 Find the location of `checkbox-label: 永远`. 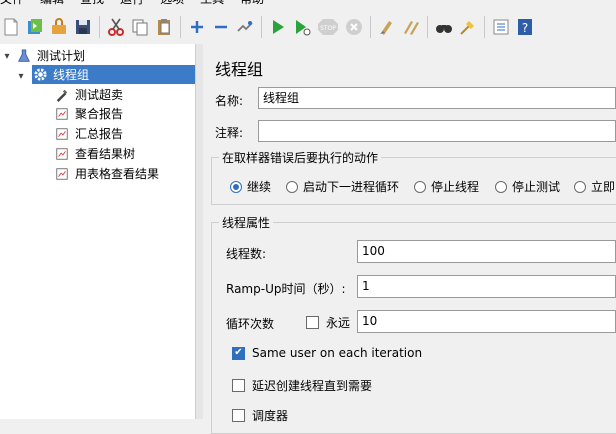

checkbox-label: 永远 is located at coordinates (338, 323).